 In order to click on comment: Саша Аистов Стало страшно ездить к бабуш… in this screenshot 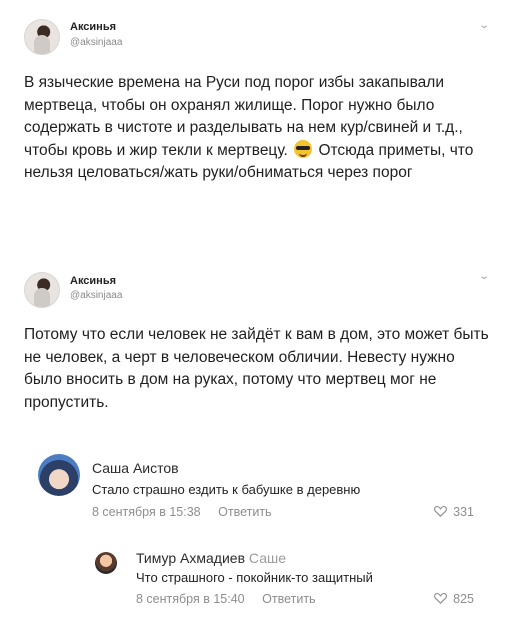, I will do `click(255, 492)`.